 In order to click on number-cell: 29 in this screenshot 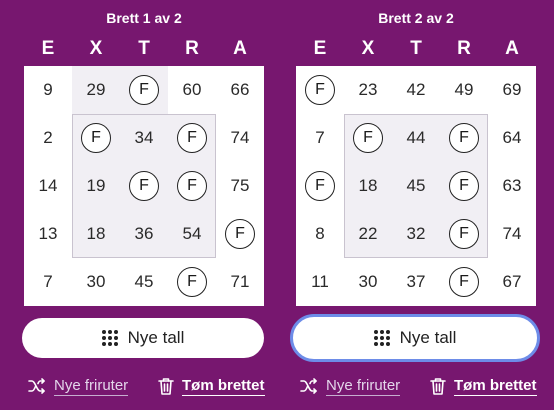, I will do `click(96, 90)`.